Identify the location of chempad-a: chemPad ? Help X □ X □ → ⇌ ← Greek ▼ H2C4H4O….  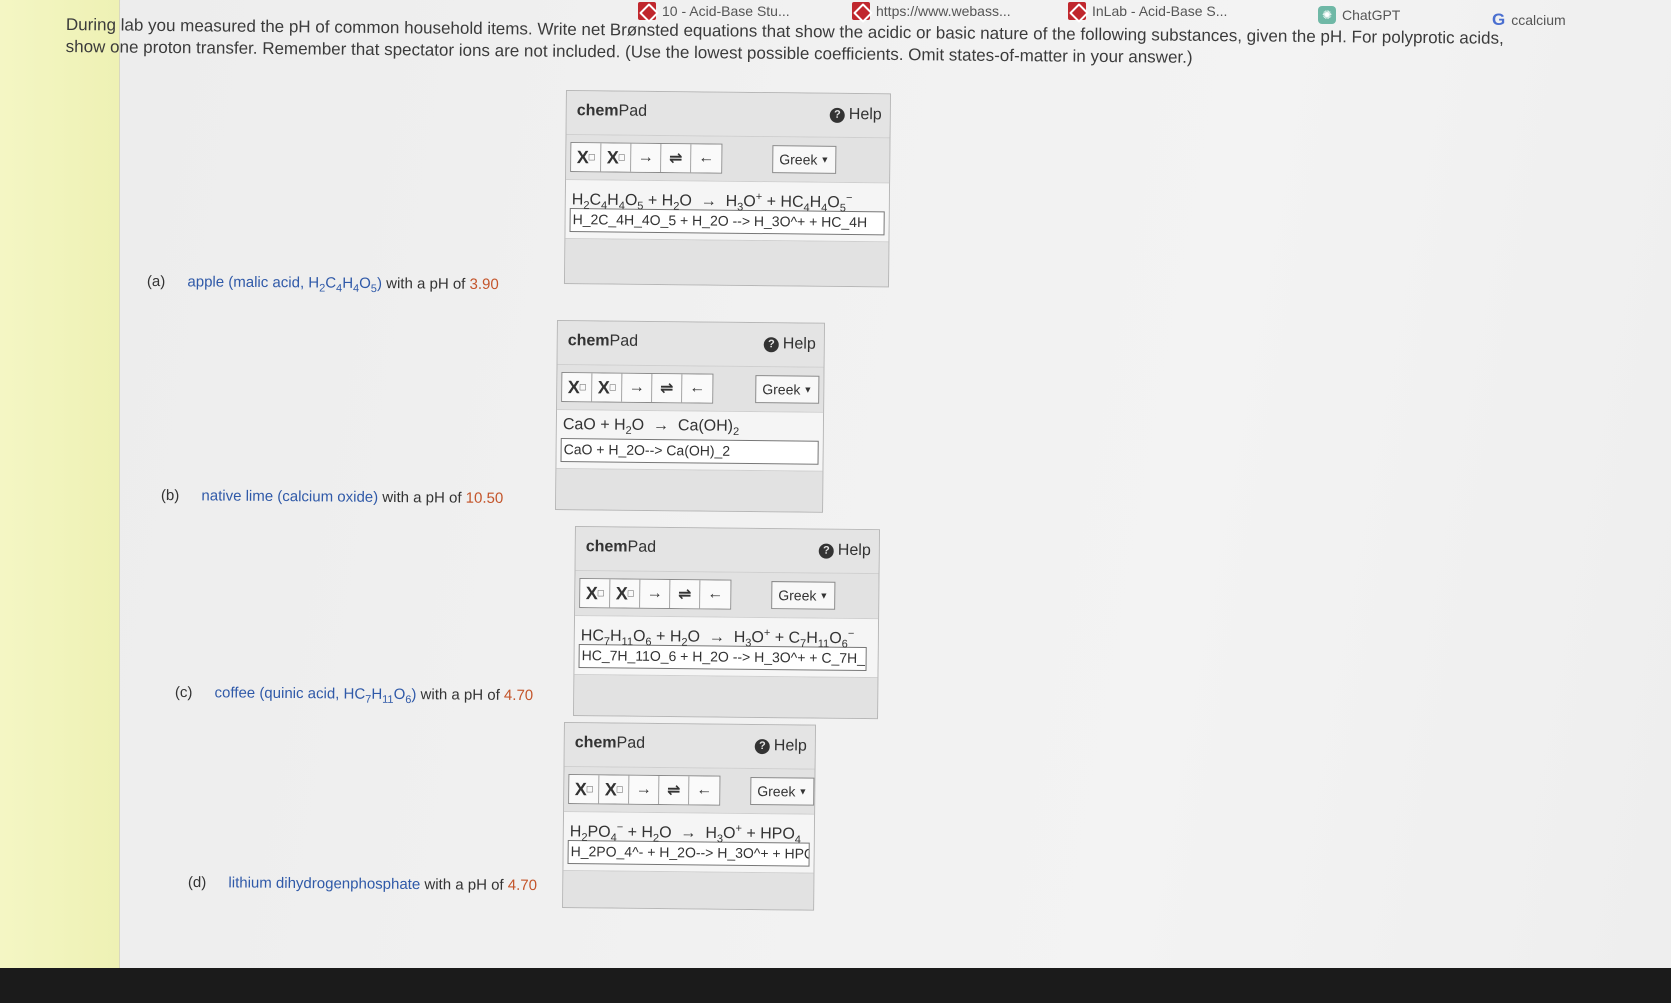
(727, 189).